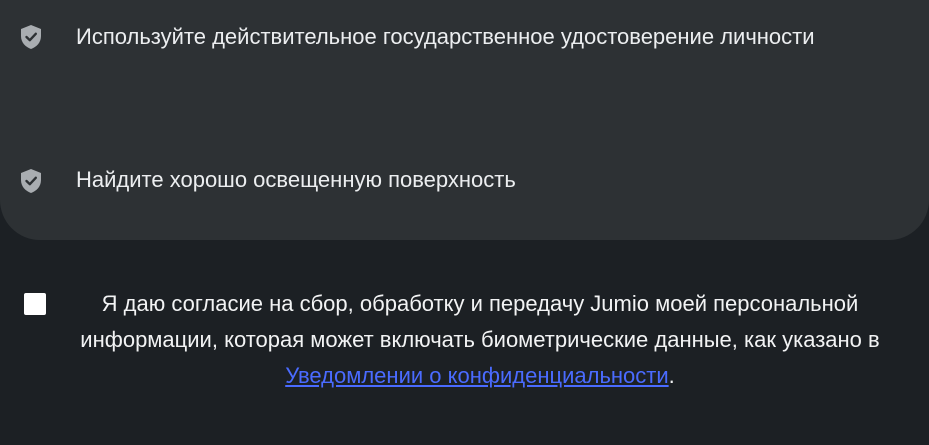 Image resolution: width=929 pixels, height=445 pixels. I want to click on tip-text: Найдите хорошо освещенную поверхность, so click(296, 179).